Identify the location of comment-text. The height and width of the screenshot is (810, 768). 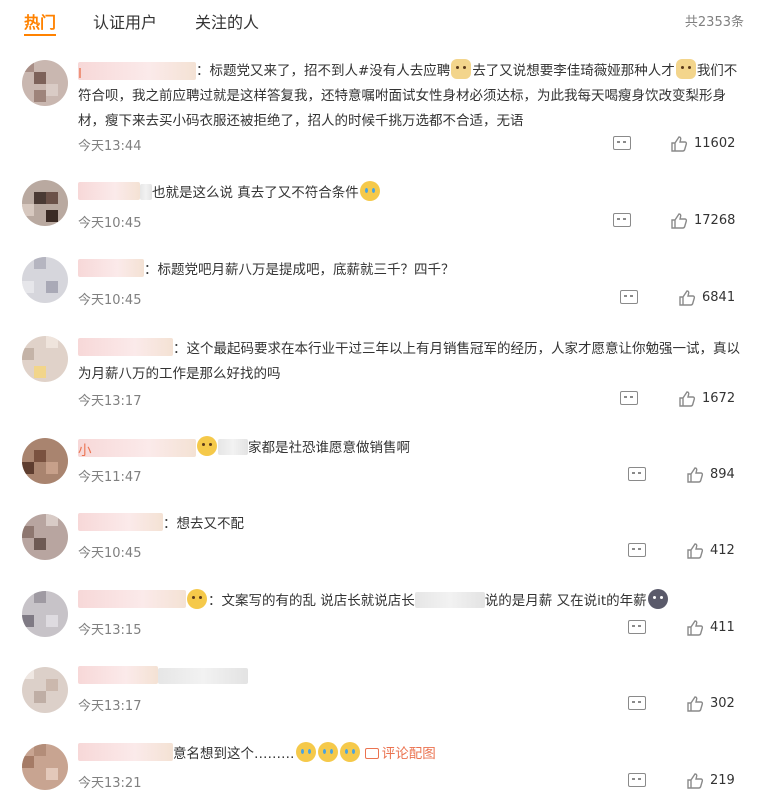
(411, 677).